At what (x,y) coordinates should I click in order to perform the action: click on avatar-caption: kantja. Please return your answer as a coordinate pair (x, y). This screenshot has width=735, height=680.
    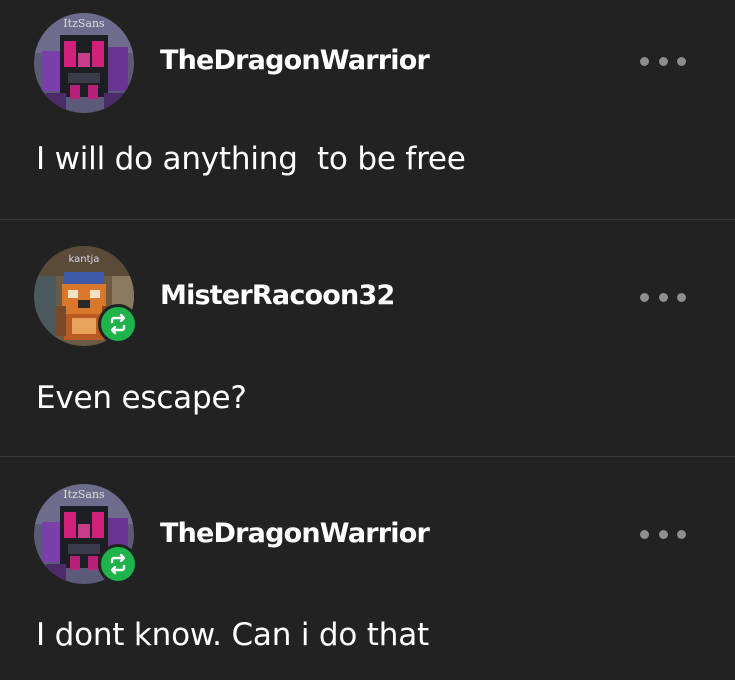
    Looking at the image, I should click on (84, 259).